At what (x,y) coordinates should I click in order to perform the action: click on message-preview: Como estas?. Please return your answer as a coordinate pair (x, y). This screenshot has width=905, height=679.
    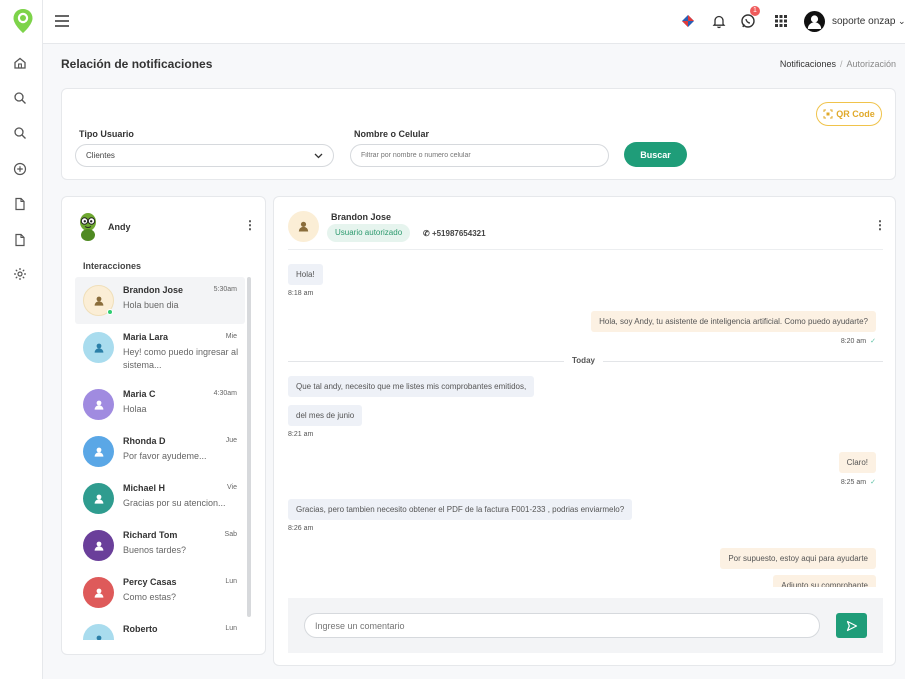
    Looking at the image, I should click on (150, 597).